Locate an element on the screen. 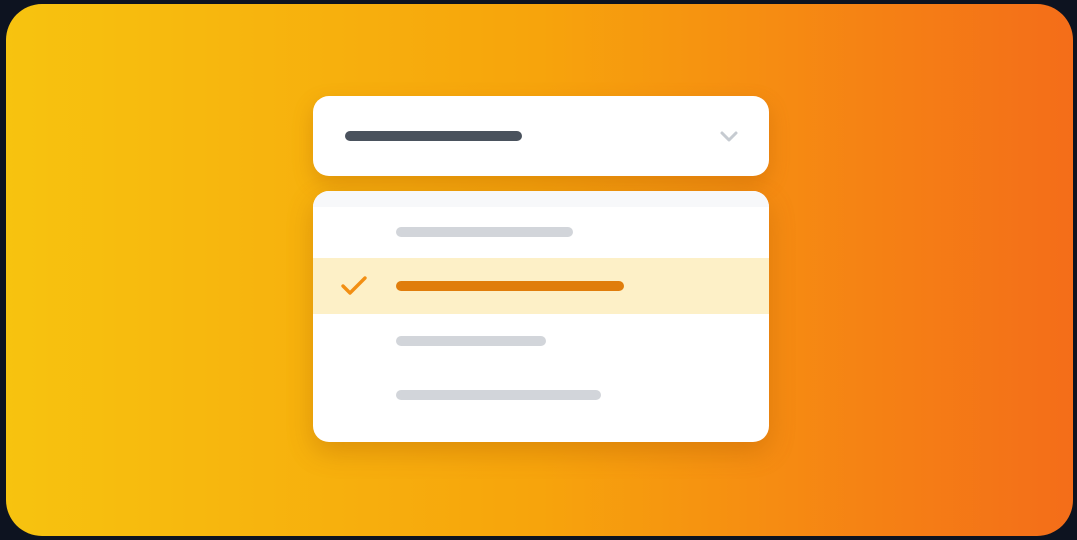  chevron-stroke is located at coordinates (729, 136).